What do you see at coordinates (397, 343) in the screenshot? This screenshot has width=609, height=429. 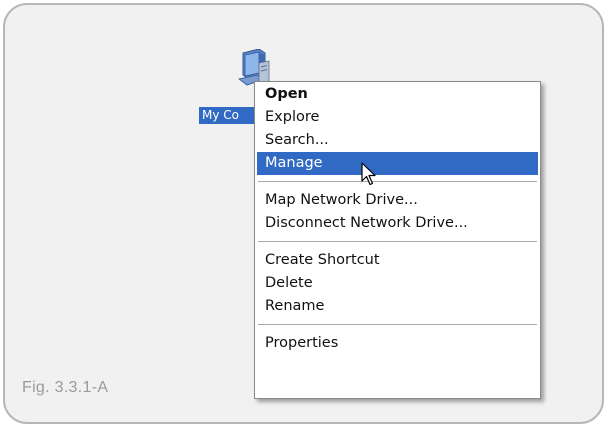 I see `menu-item-properties: Properties` at bounding box center [397, 343].